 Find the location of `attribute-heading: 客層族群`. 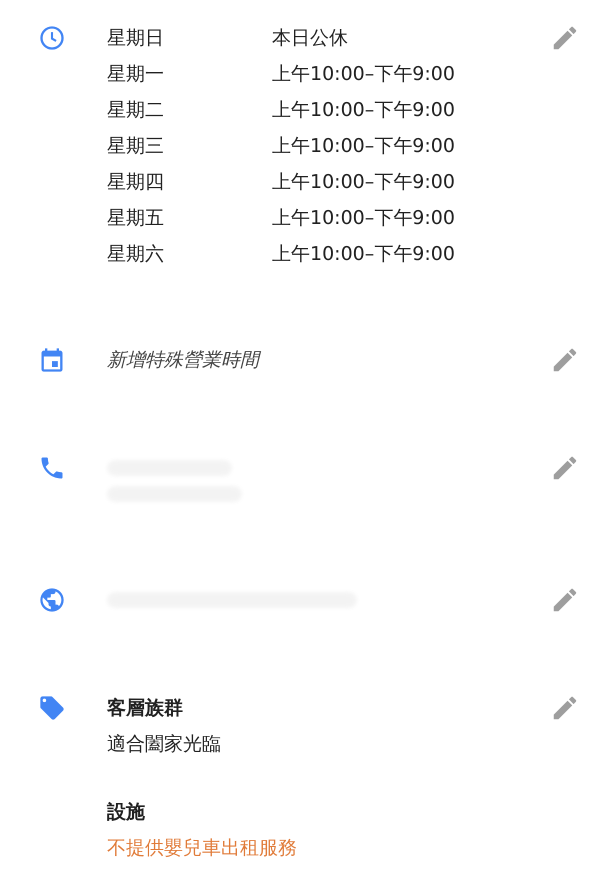

attribute-heading: 客層族群 is located at coordinates (145, 708).